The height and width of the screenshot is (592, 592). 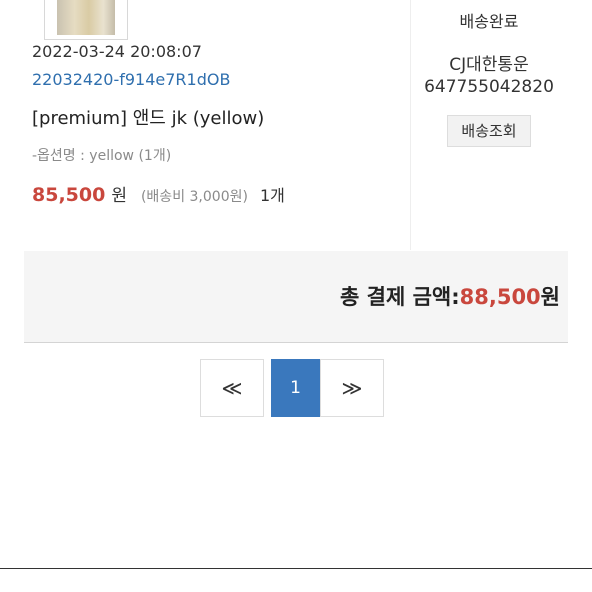 I want to click on delivery-info: 배송완료 CJ대한통운 647755042820 배송조회, so click(x=501, y=125).